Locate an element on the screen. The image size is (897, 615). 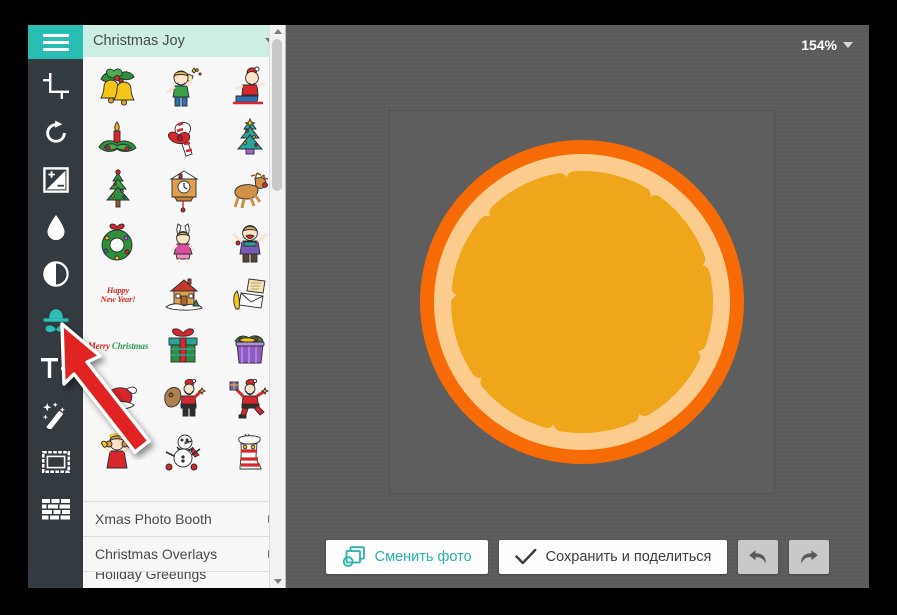
droplet-icon is located at coordinates (55, 227).